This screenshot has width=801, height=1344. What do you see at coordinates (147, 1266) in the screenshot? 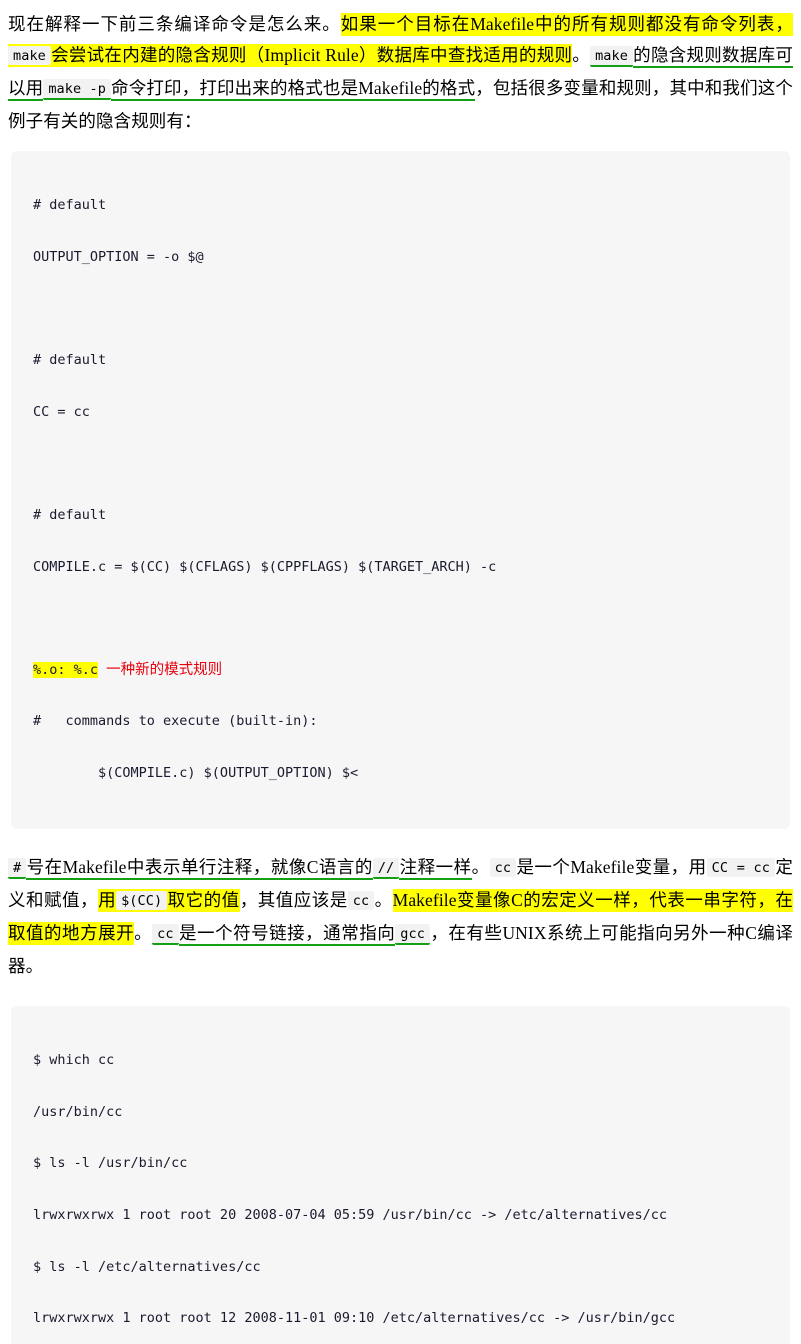
I see `code-line: $ ls -l /etc/alternatives/cc` at bounding box center [147, 1266].